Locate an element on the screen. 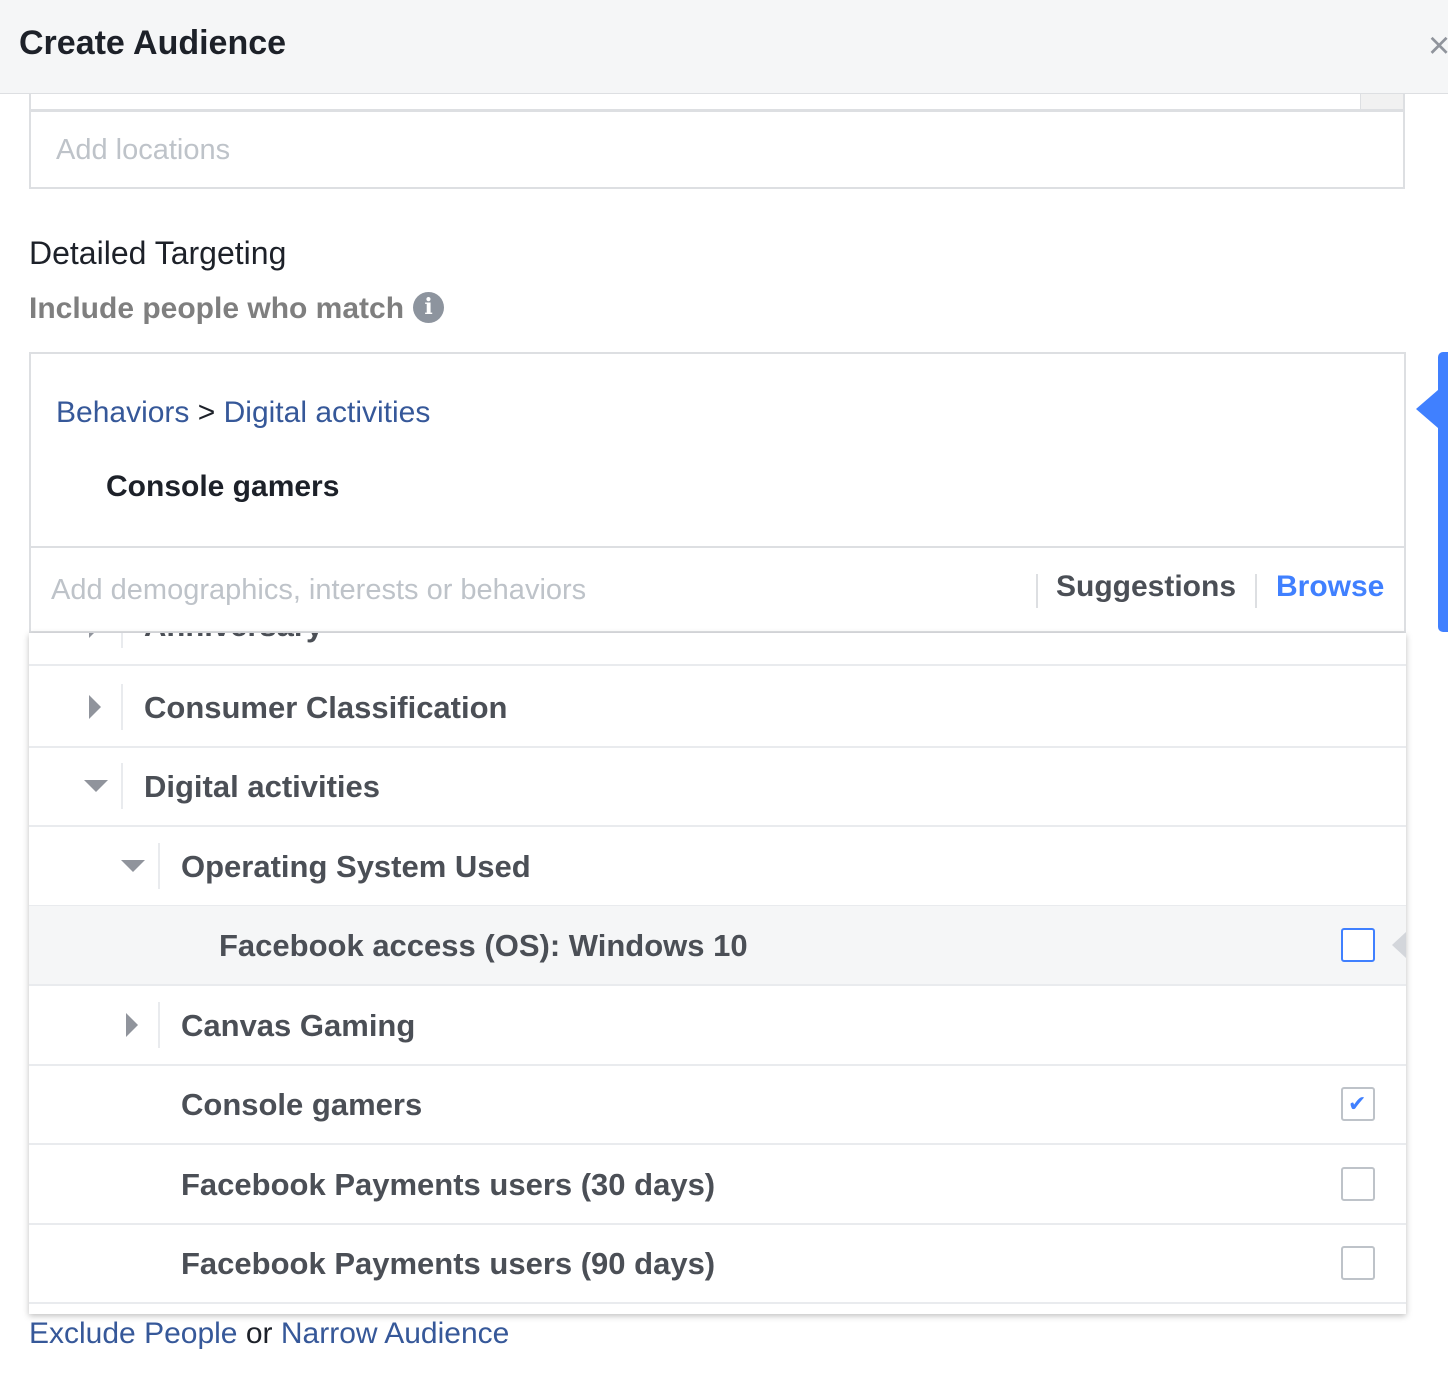 The height and width of the screenshot is (1384, 1448). location-list-box is located at coordinates (717, 102).